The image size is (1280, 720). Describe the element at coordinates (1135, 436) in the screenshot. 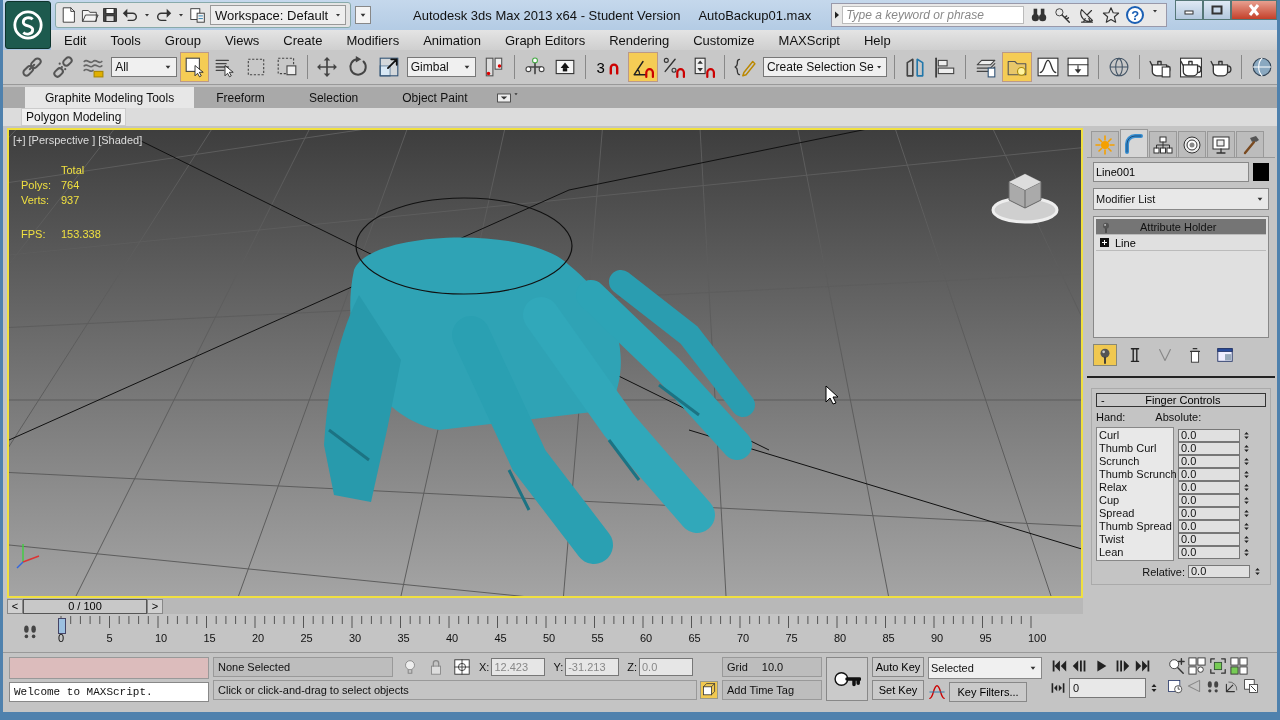

I see `list-item: Curl` at that location.